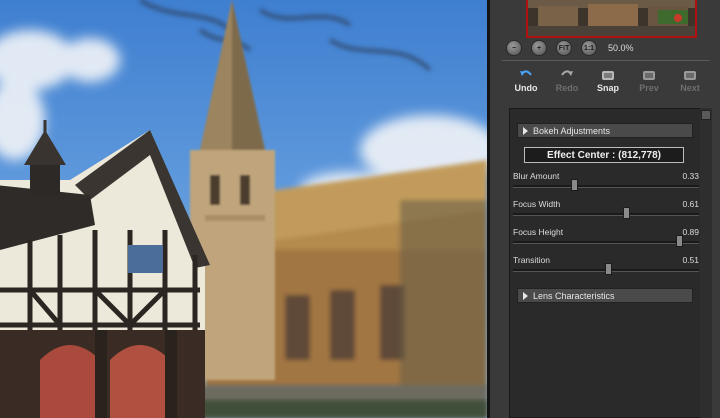 The height and width of the screenshot is (418, 720). I want to click on slider-blur-amount: Blur Amount 0.33, so click(606, 185).